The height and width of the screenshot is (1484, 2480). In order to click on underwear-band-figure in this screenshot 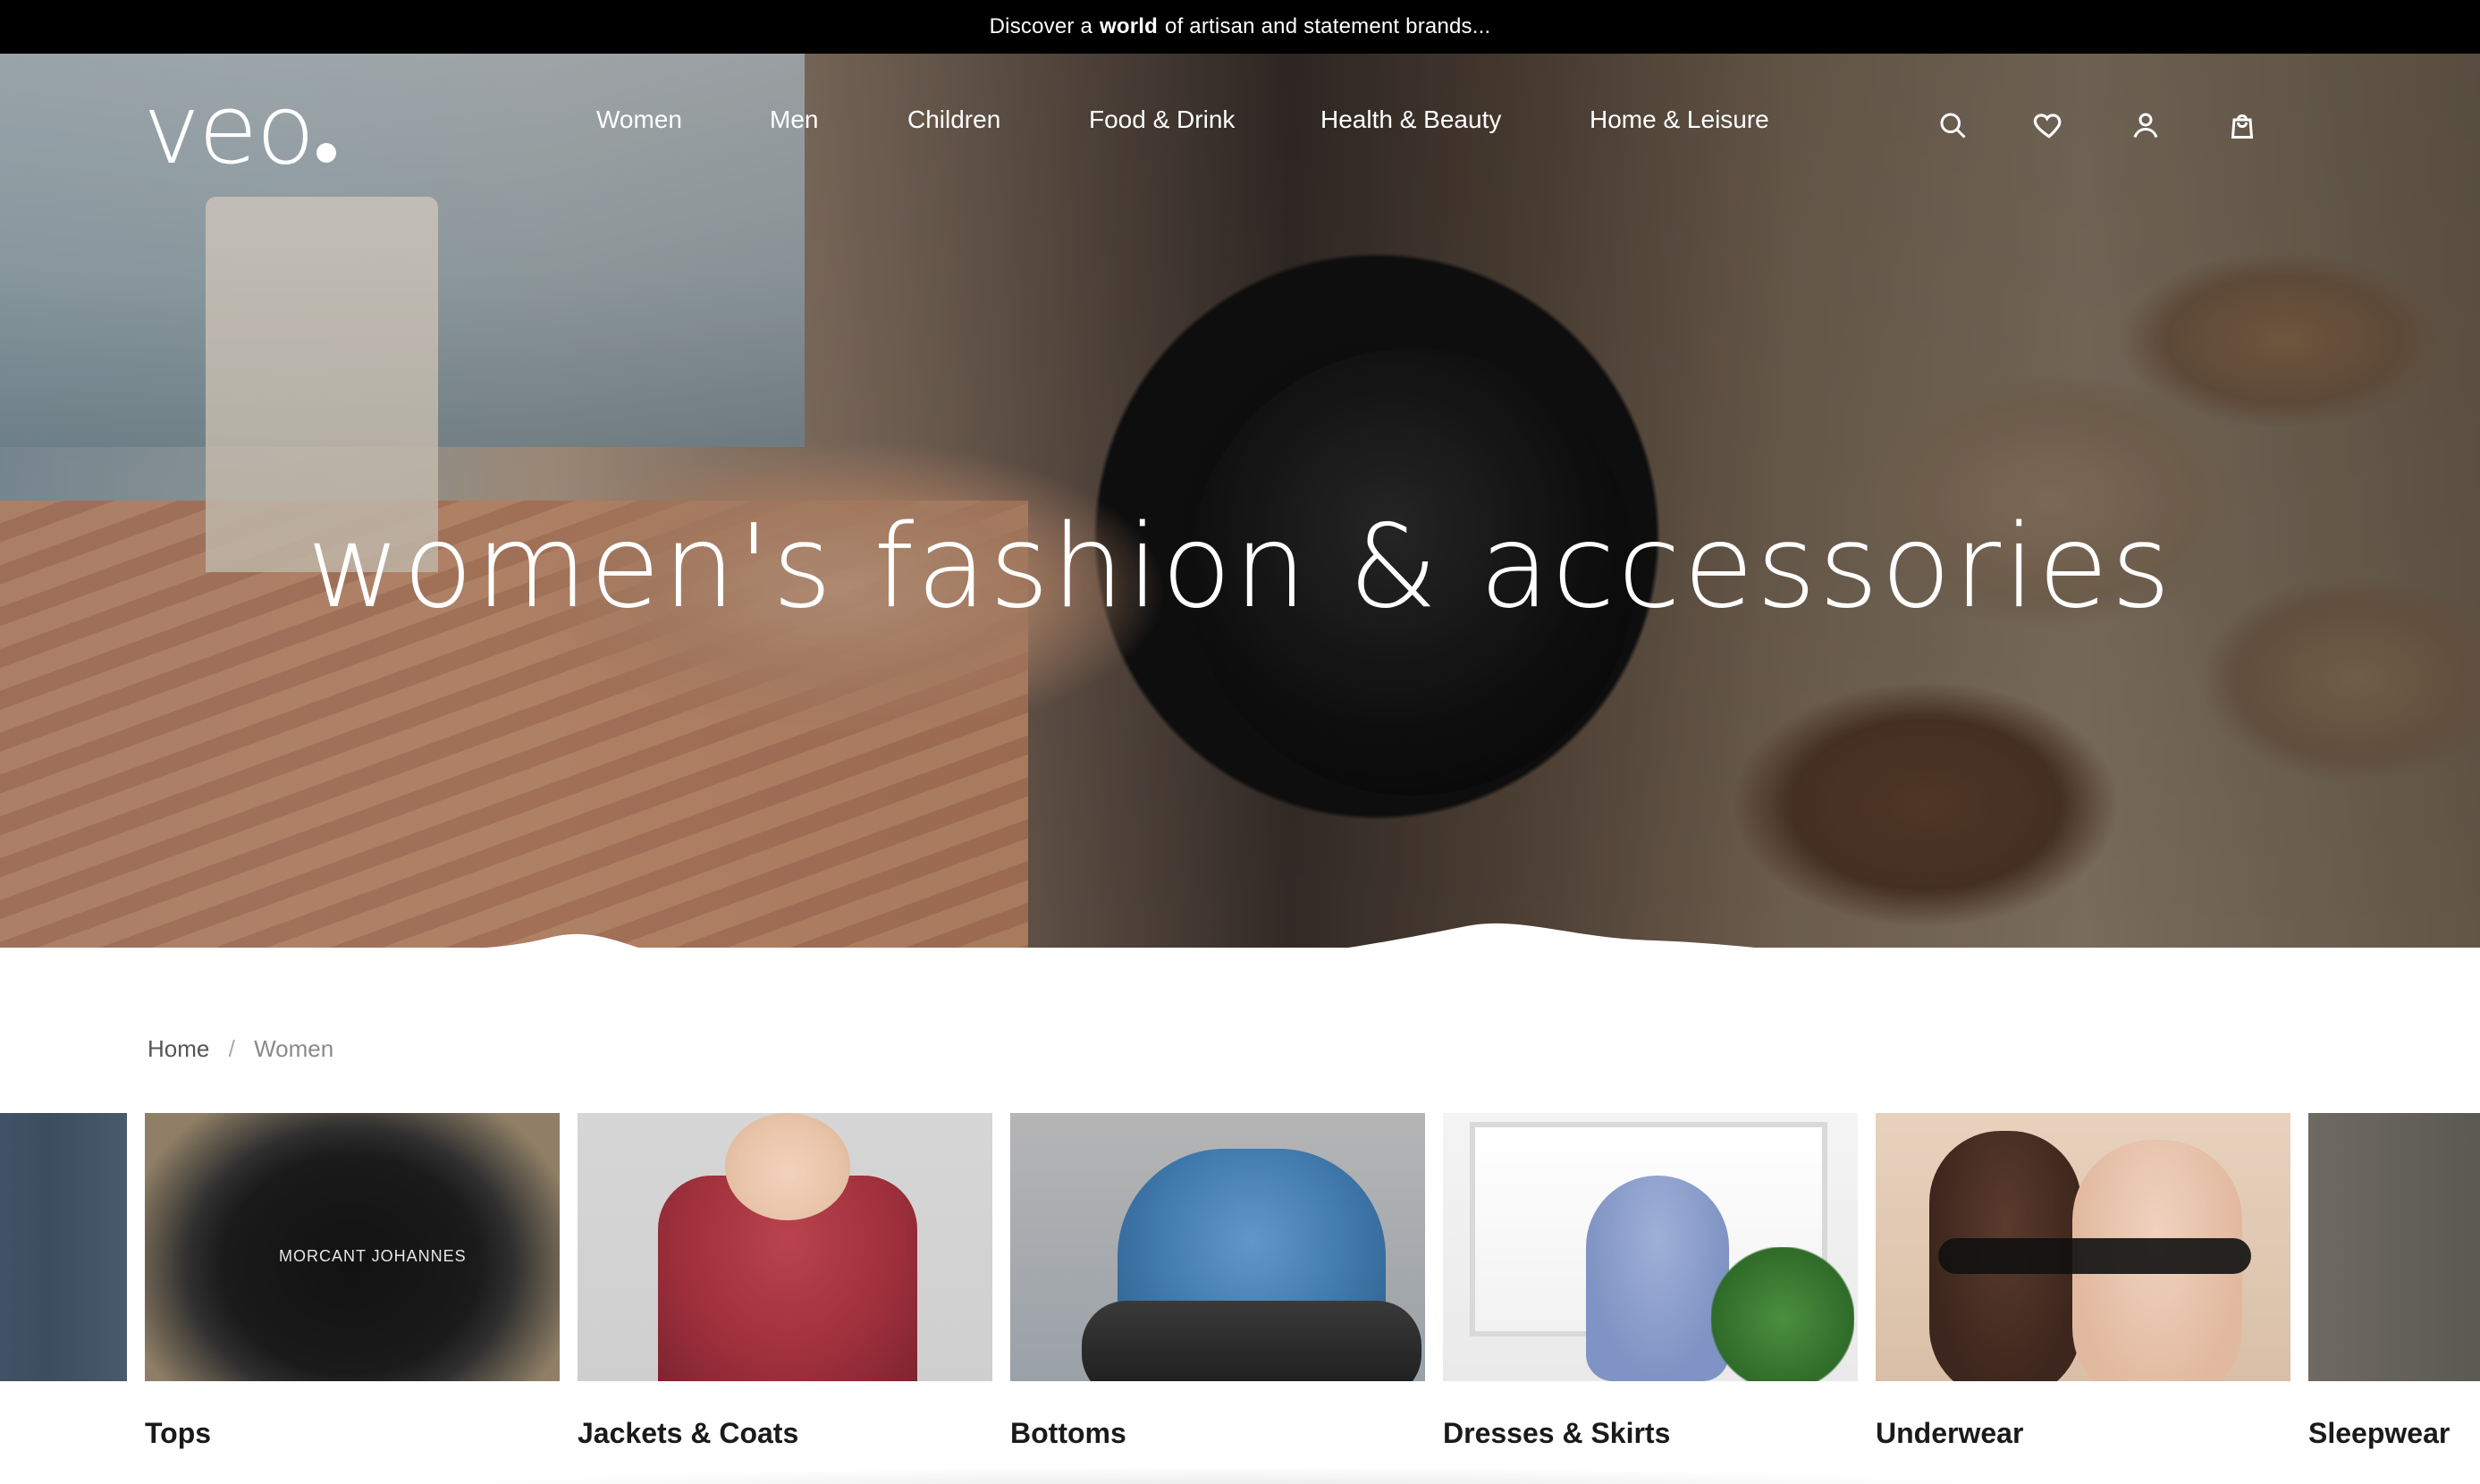, I will do `click(2094, 1256)`.